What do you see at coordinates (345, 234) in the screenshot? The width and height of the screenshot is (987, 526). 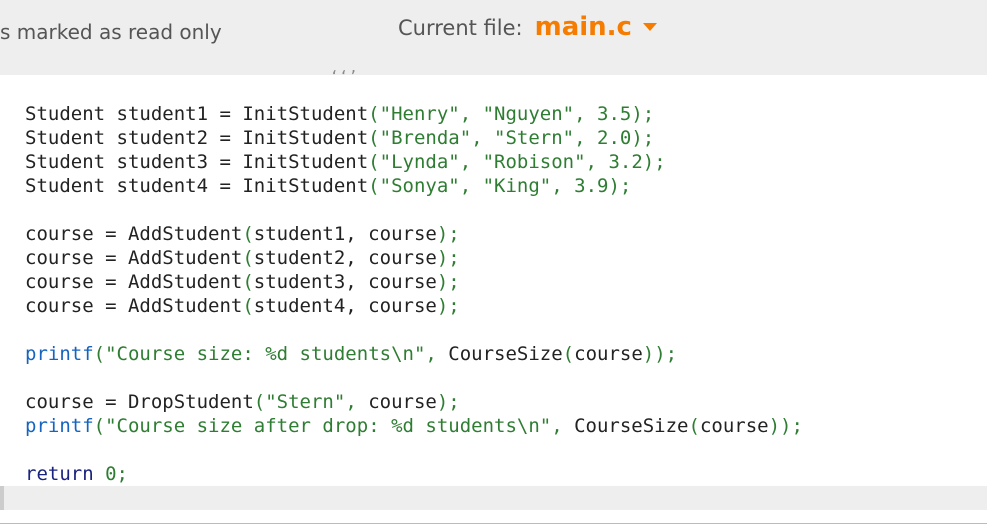 I see `code-token: student1, course` at bounding box center [345, 234].